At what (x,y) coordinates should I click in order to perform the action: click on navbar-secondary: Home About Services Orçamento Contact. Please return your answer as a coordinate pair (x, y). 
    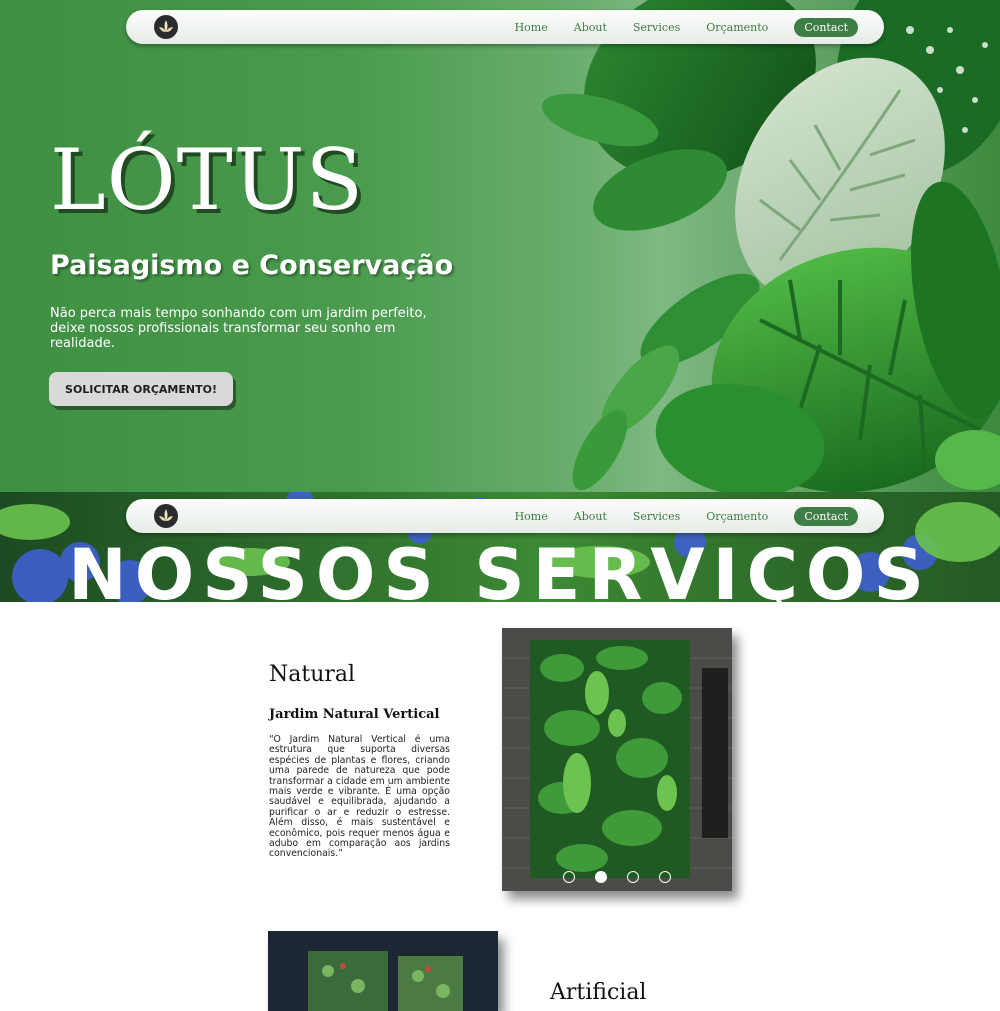
    Looking at the image, I should click on (505, 516).